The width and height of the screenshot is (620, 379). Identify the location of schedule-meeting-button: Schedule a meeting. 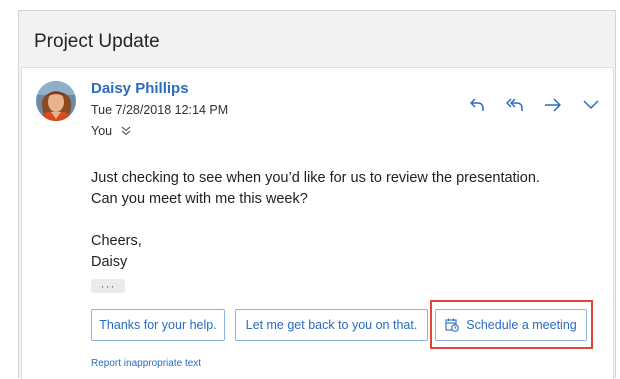
(511, 325).